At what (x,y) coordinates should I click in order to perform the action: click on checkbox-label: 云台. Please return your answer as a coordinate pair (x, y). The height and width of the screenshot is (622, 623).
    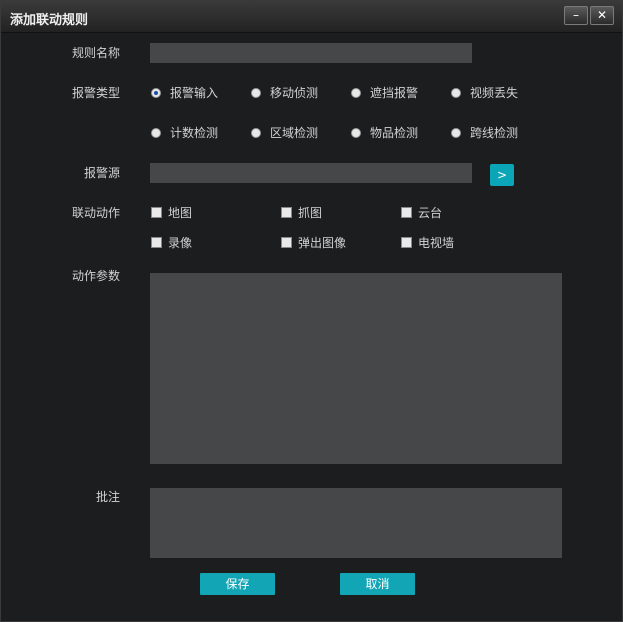
    Looking at the image, I should click on (430, 213).